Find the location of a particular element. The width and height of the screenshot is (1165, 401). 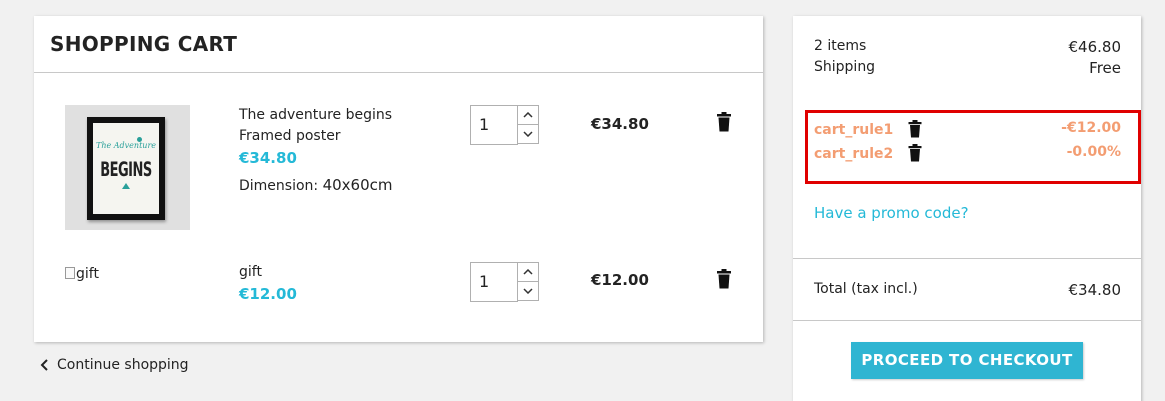

shipping-value: Free is located at coordinates (1105, 68).